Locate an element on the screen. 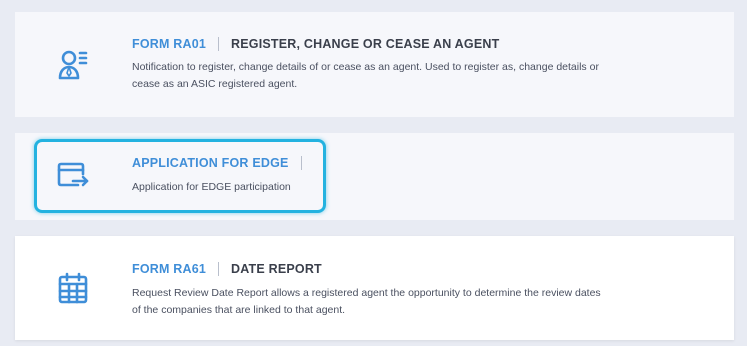  form-code: FORM RA01 is located at coordinates (169, 44).